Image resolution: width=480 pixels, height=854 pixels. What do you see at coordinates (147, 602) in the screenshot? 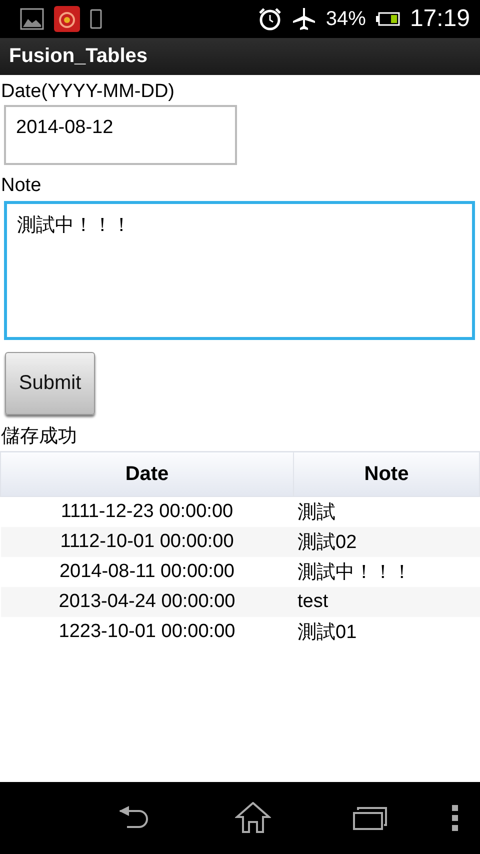
I see `table-cell: 2013-04-24 00:00:00` at bounding box center [147, 602].